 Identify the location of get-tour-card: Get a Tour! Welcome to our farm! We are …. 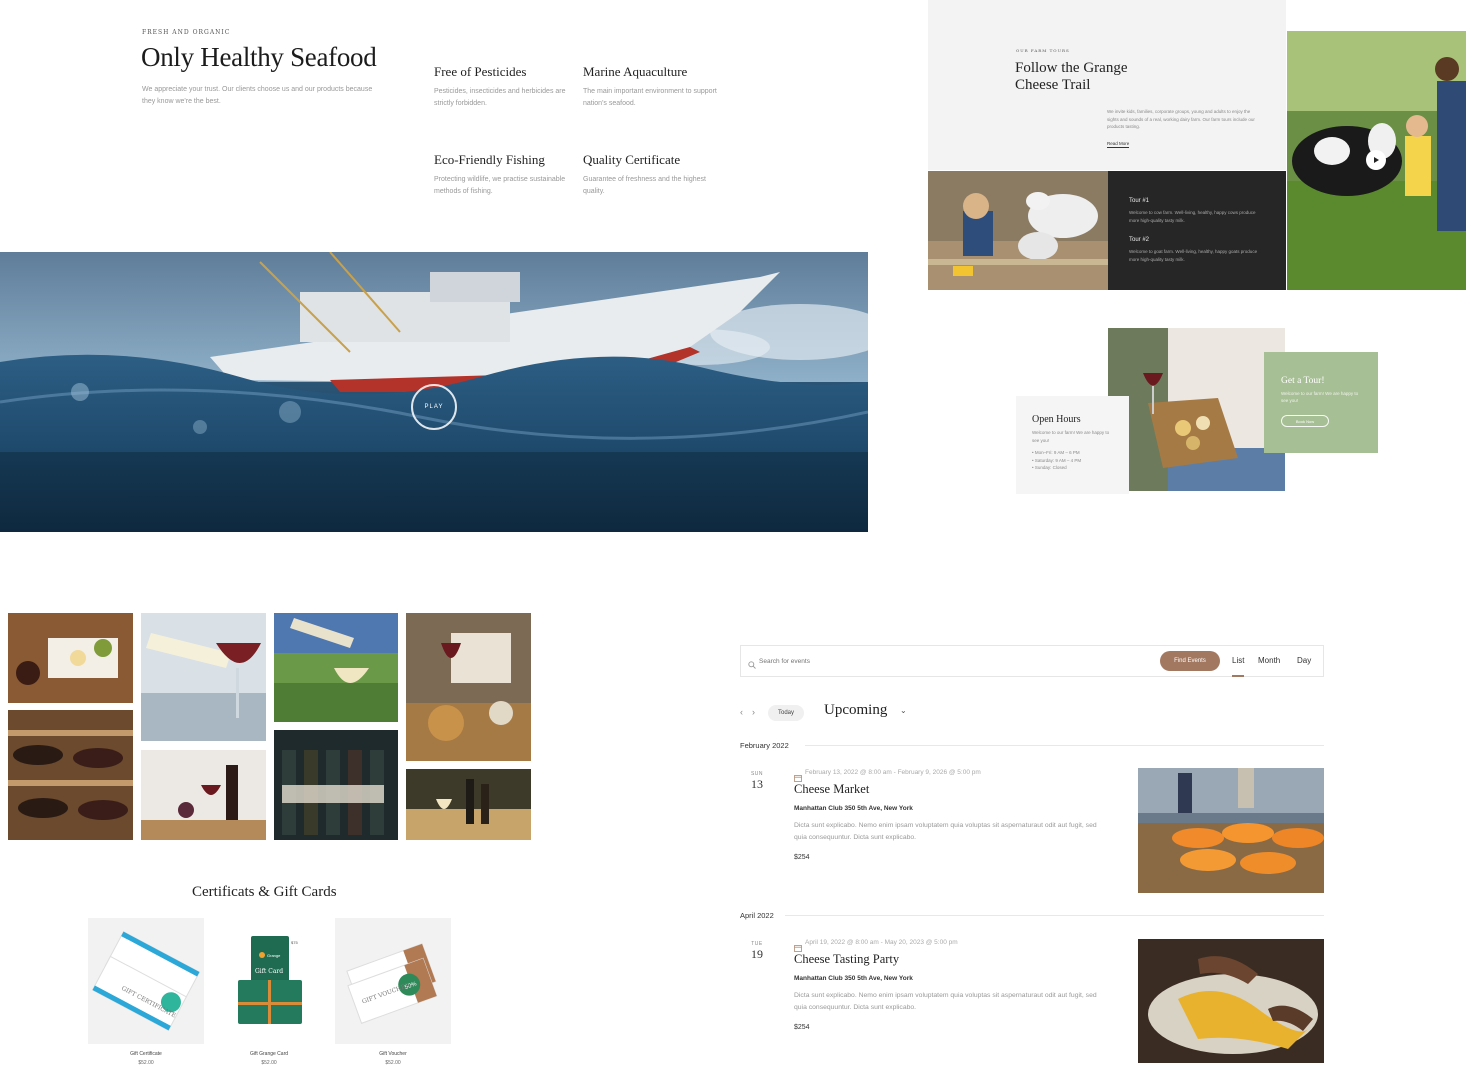
(1321, 402).